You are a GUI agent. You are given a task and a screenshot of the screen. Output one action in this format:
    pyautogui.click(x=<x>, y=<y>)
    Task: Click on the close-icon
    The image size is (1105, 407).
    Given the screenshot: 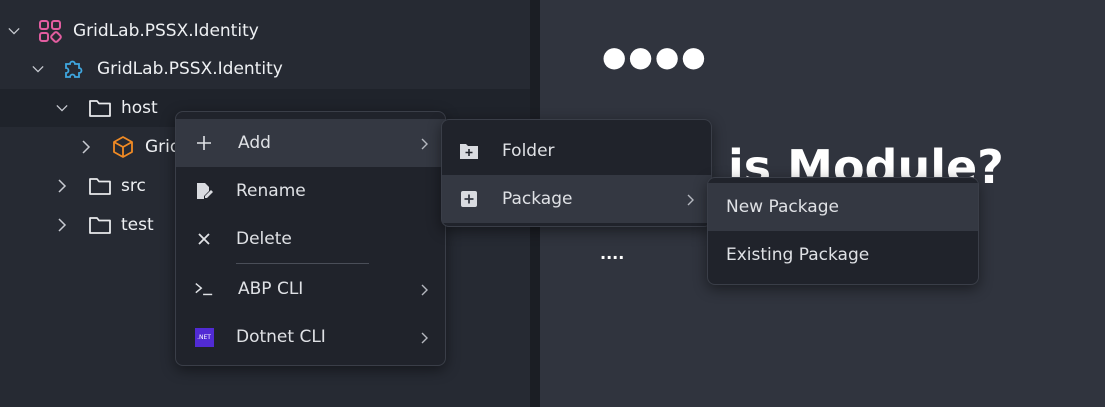 What is the action you would take?
    pyautogui.click(x=204, y=239)
    